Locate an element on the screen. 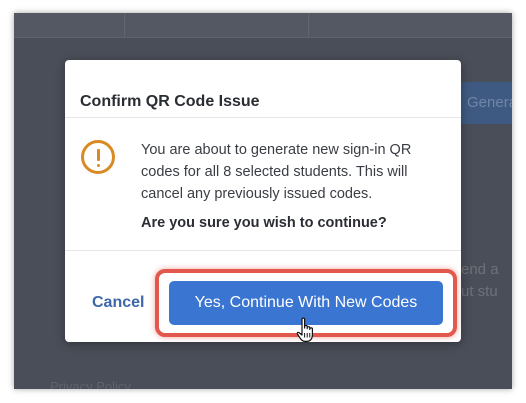  background-text: end a is located at coordinates (480, 269).